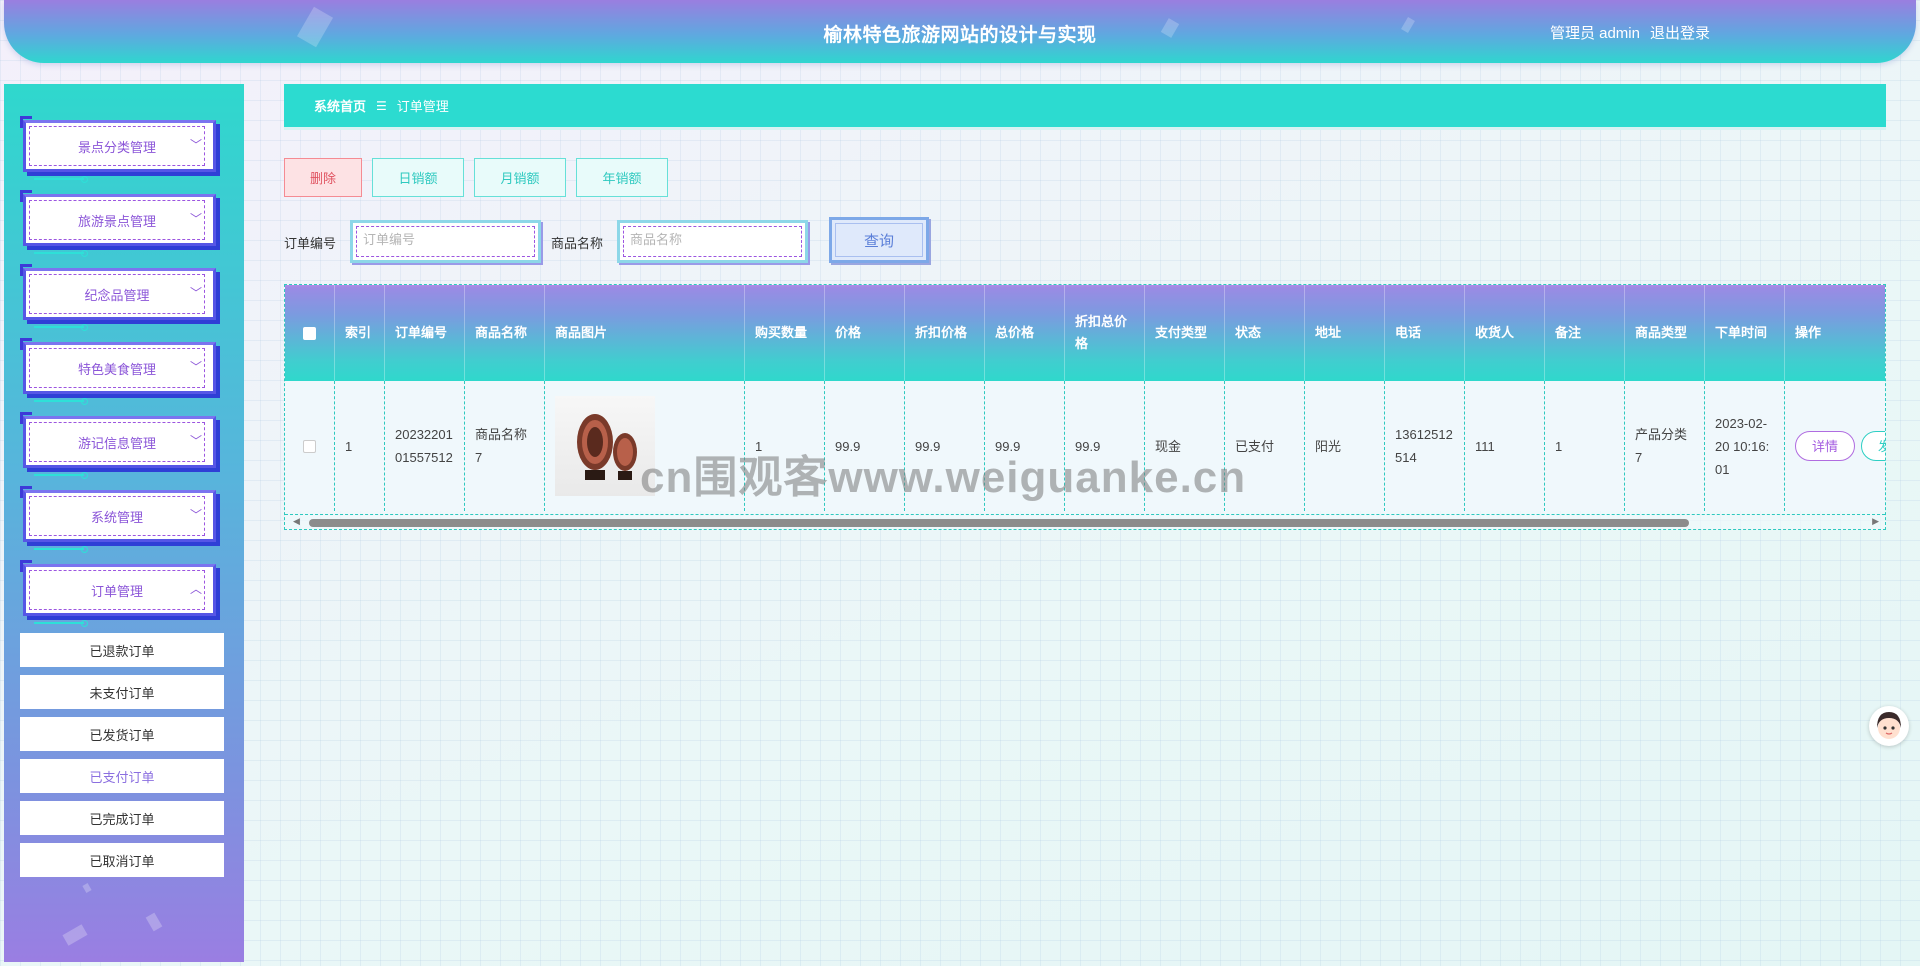  I want to click on sidebar-menu-item: 旅游景点管理 ﹀, so click(118, 223).